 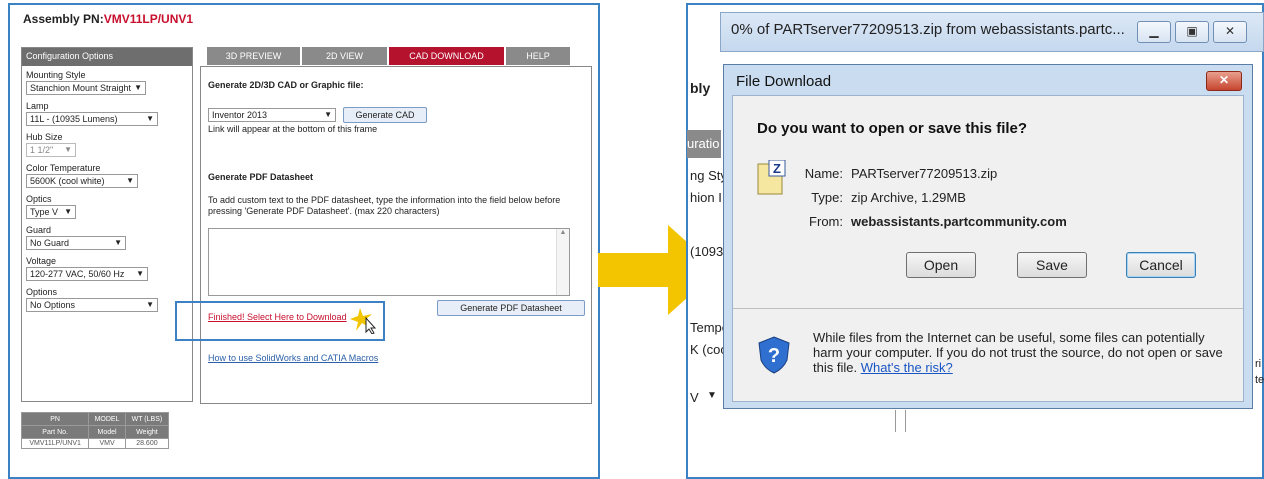 I want to click on textarea-scrollbar: ▲, so click(x=562, y=262).